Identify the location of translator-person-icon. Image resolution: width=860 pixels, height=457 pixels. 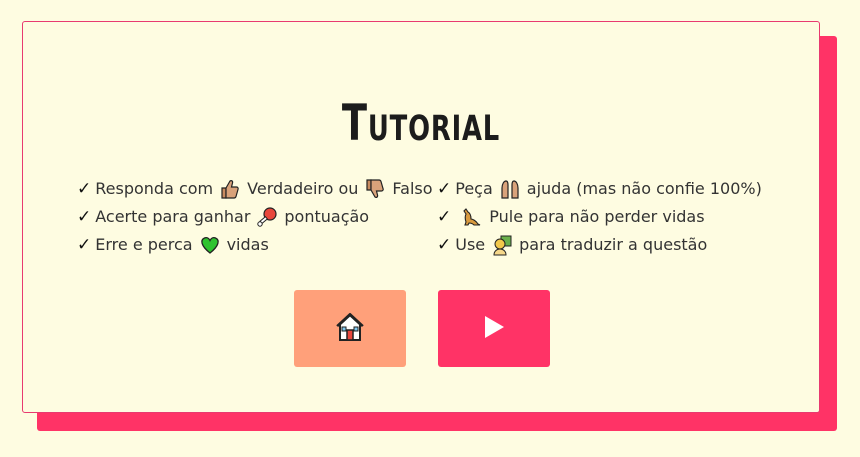
(502, 245).